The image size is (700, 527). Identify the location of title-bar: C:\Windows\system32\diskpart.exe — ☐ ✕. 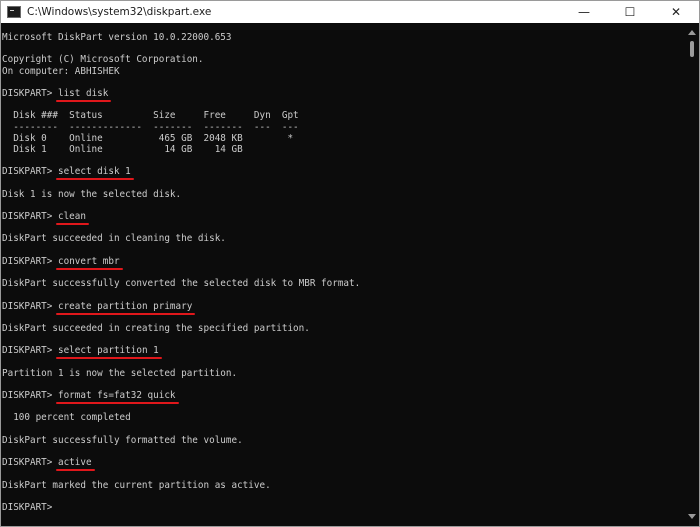
(350, 12).